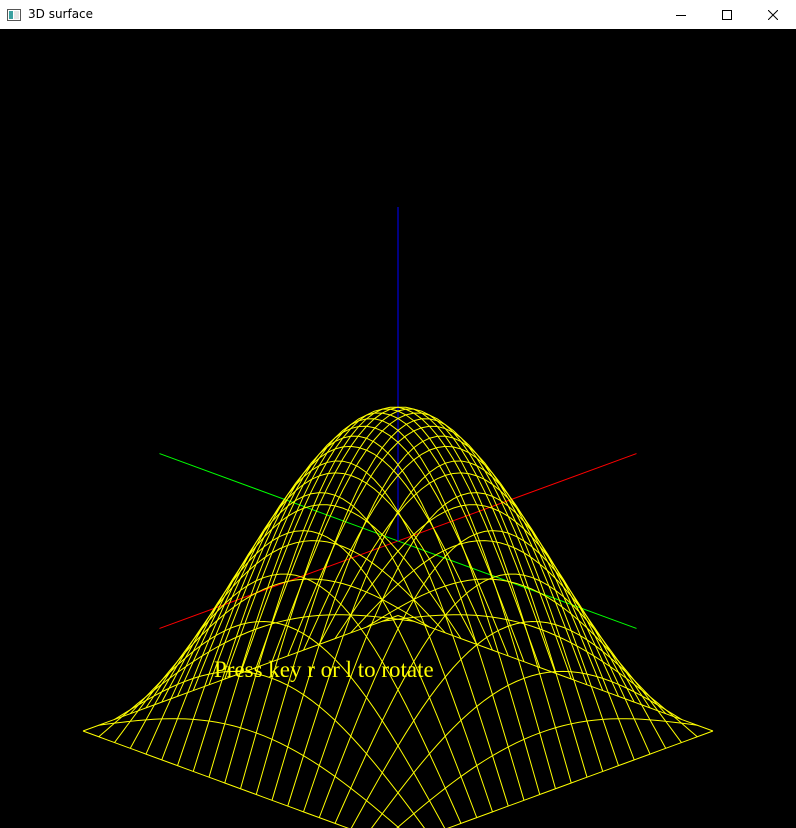 The image size is (796, 828). What do you see at coordinates (61, 14) in the screenshot?
I see `window-title: 3D surface` at bounding box center [61, 14].